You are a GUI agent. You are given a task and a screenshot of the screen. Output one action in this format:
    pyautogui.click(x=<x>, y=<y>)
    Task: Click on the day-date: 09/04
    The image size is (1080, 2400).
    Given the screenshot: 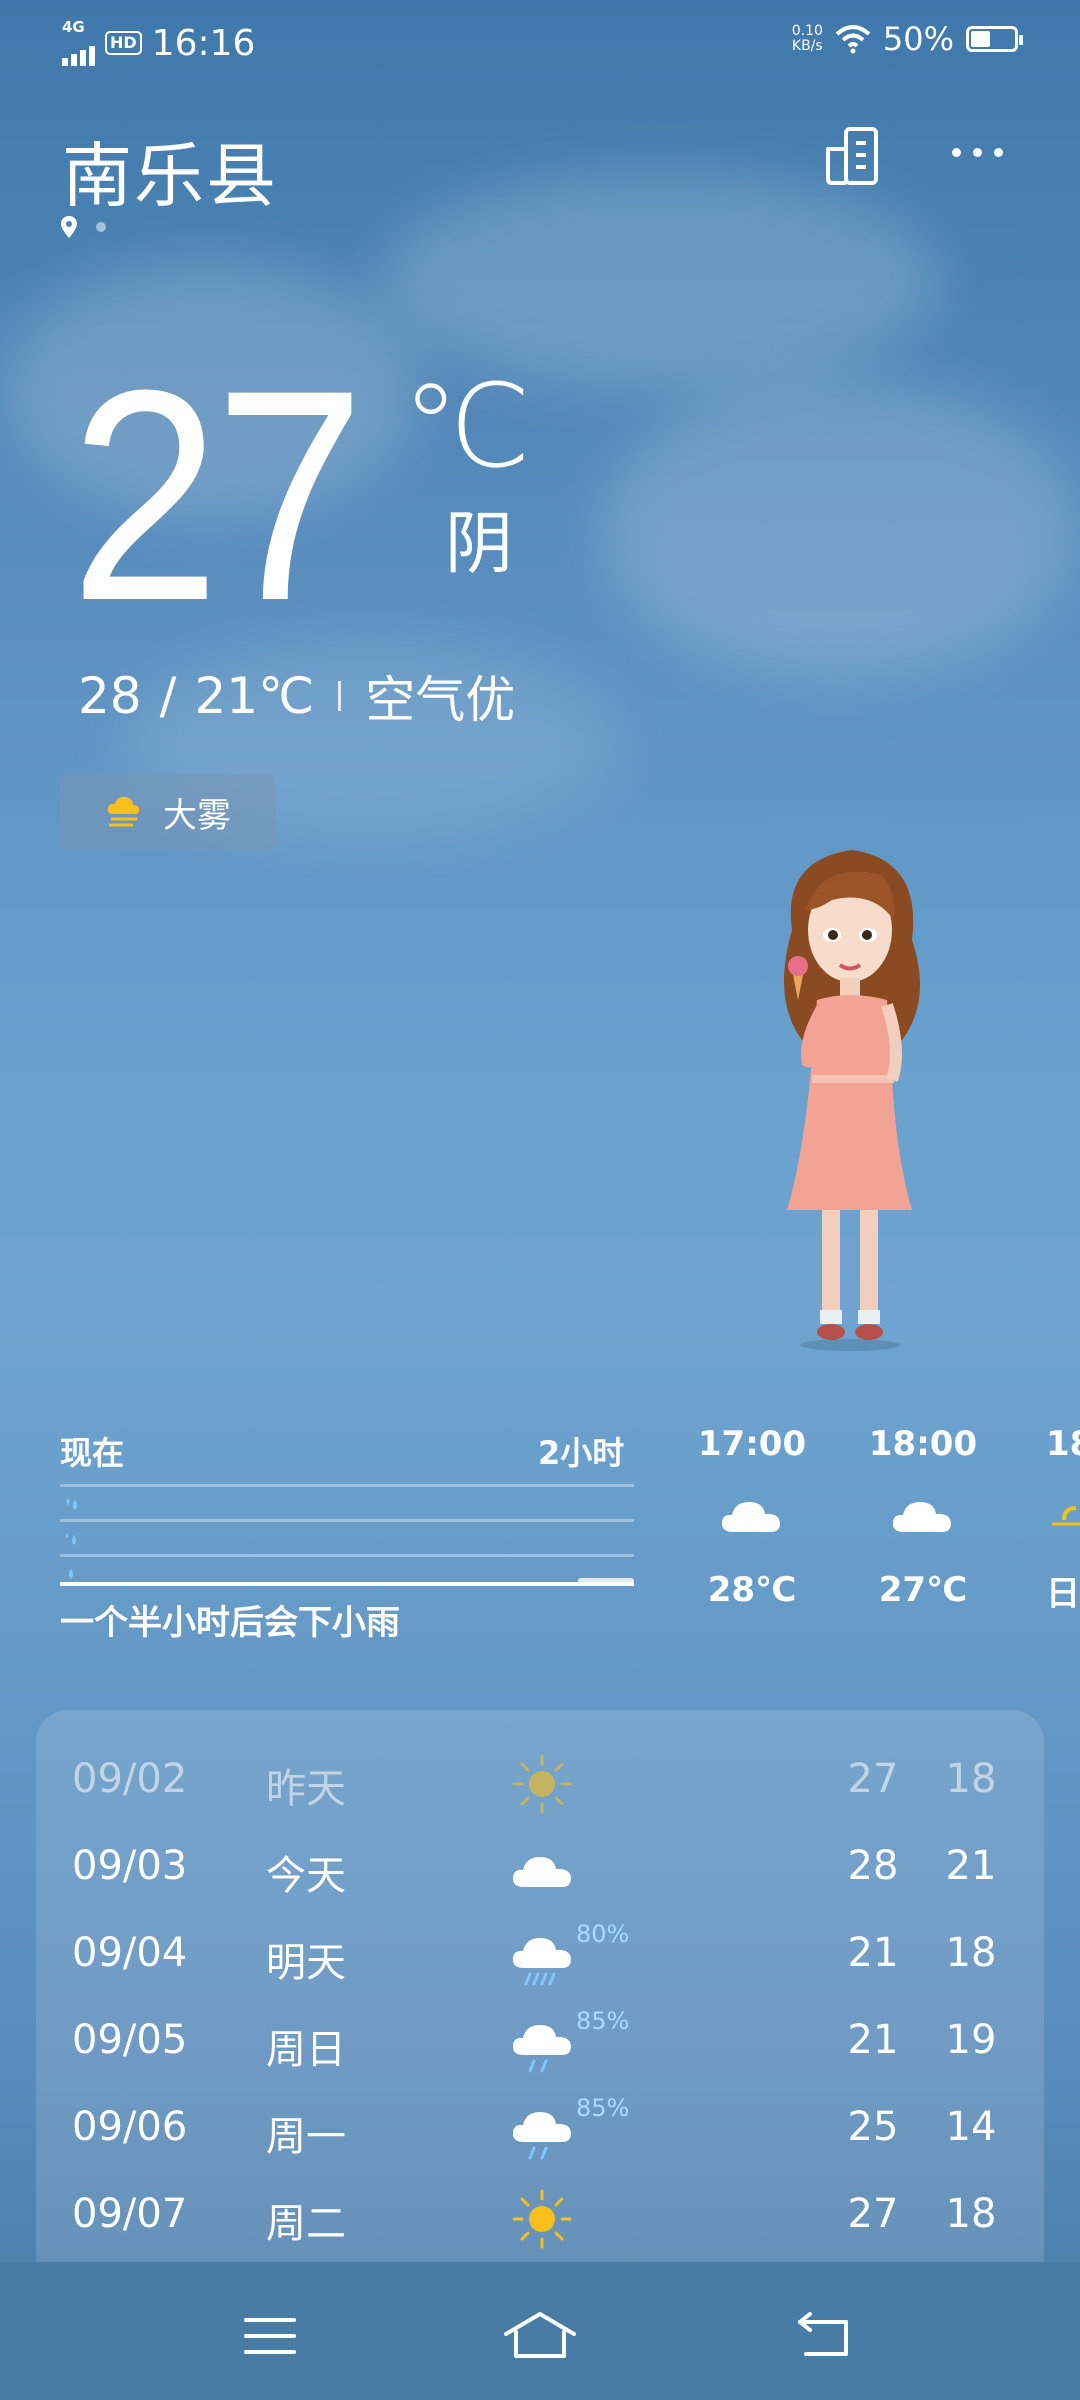 What is the action you would take?
    pyautogui.click(x=130, y=1953)
    